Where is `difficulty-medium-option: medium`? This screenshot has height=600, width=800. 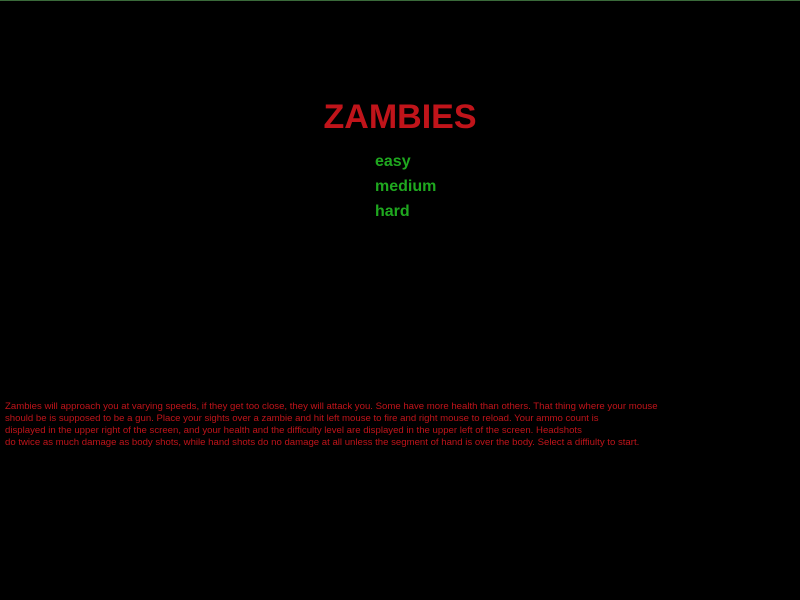
difficulty-medium-option: medium is located at coordinates (405, 186).